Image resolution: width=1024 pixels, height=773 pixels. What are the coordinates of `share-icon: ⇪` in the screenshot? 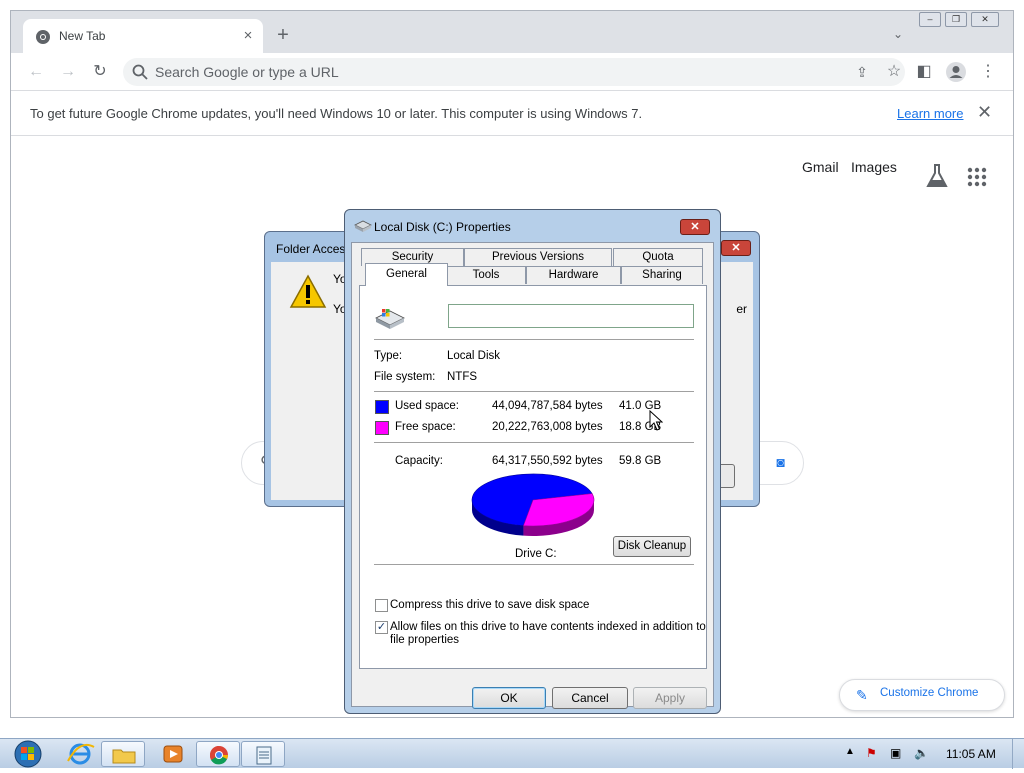 It's located at (862, 72).